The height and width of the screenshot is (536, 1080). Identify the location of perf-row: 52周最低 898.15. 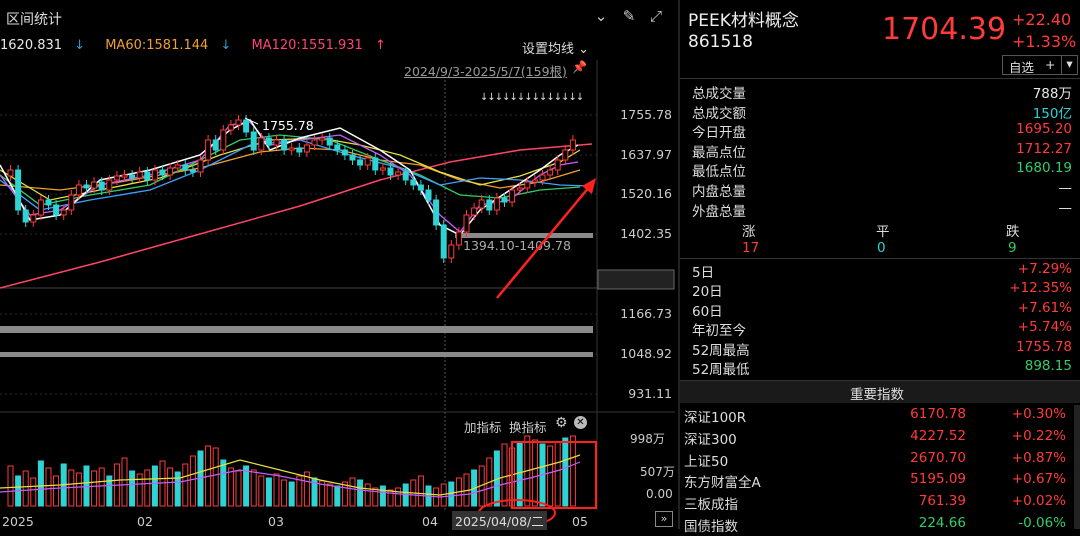
(880, 368).